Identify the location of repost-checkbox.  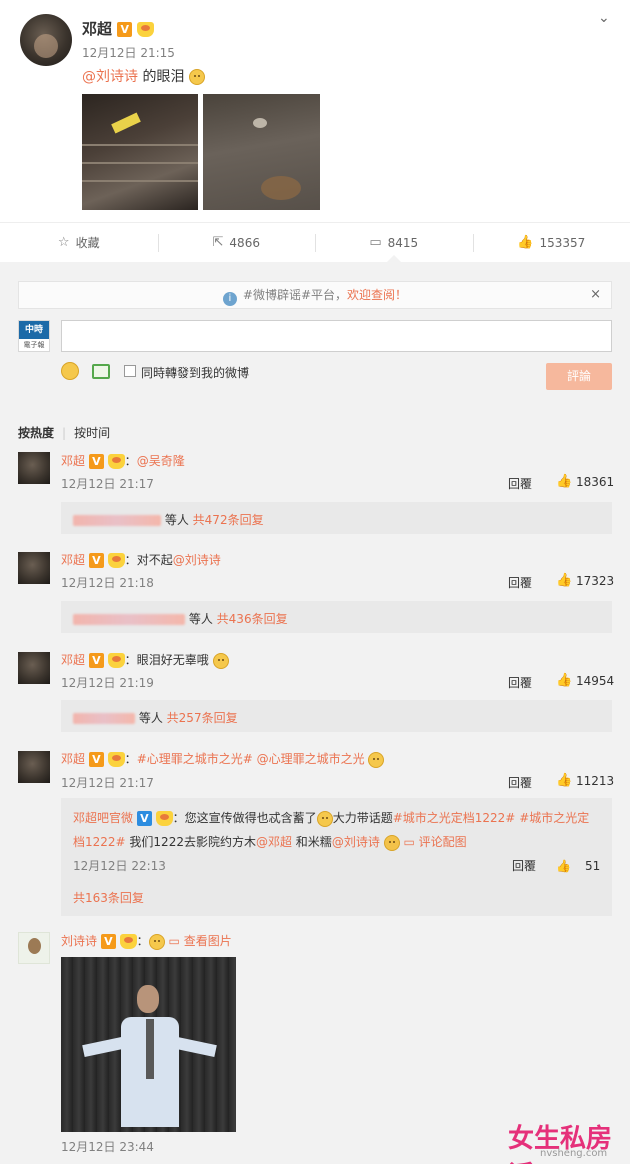
(130, 371).